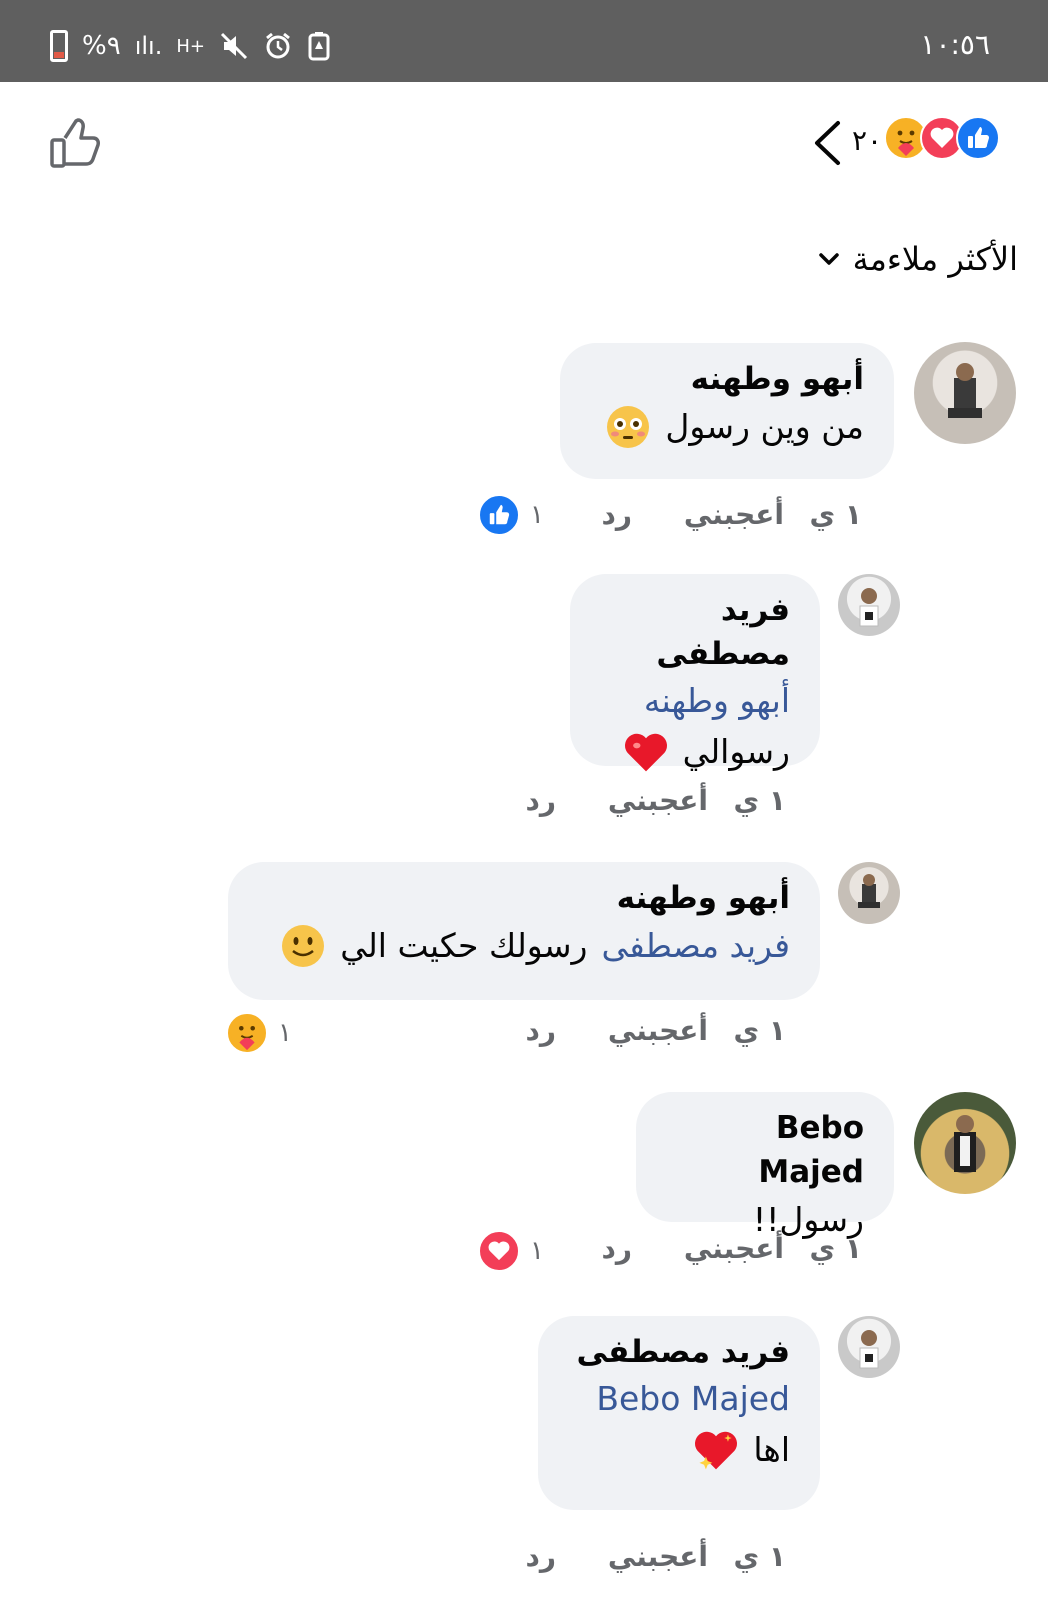  What do you see at coordinates (59, 46) in the screenshot?
I see `battery-icon` at bounding box center [59, 46].